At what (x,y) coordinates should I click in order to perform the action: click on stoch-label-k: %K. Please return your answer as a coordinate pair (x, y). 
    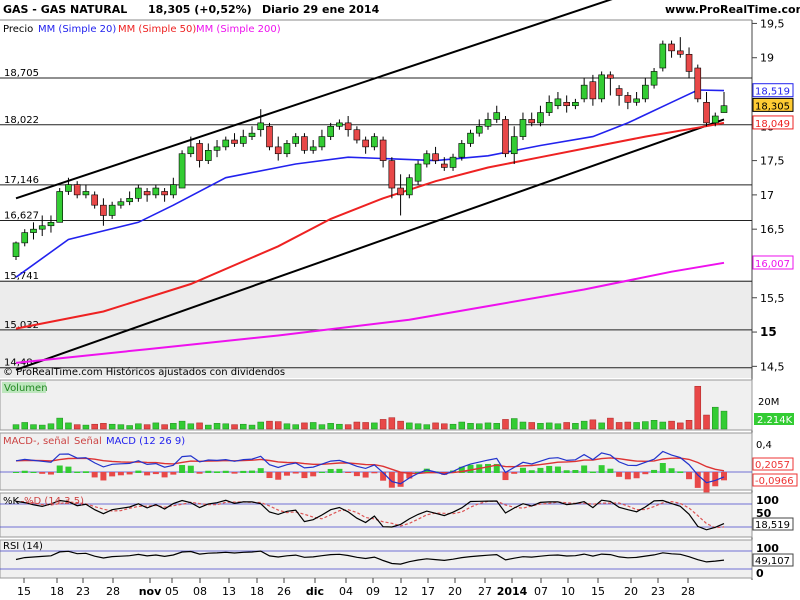
    Looking at the image, I should click on (11, 501).